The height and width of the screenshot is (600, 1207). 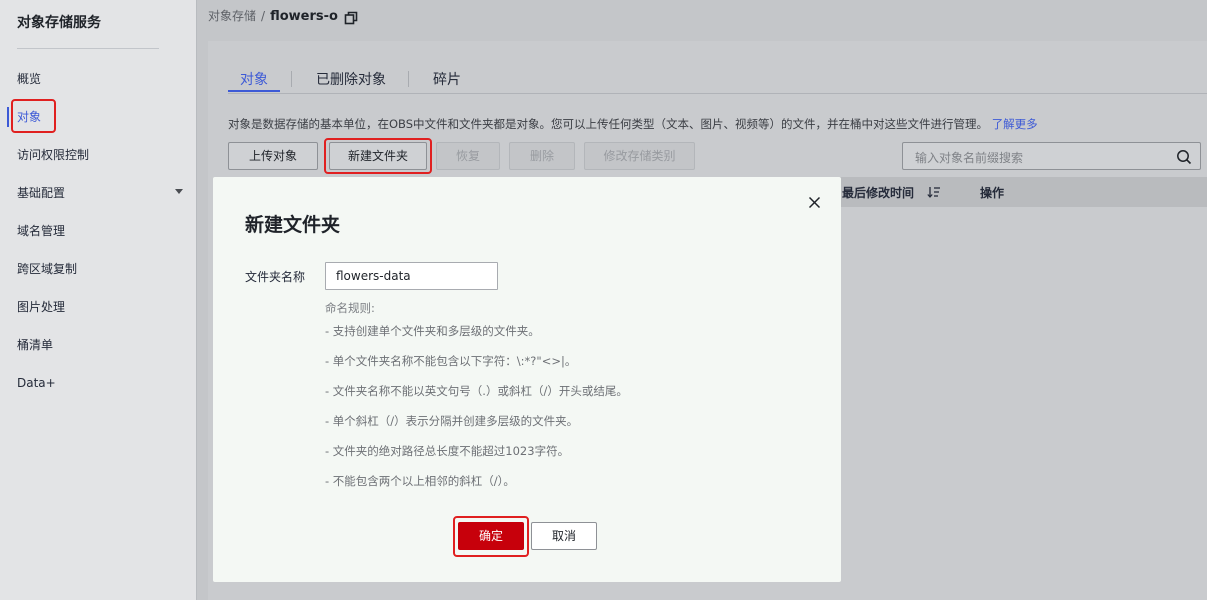 What do you see at coordinates (8, 117) in the screenshot?
I see `sidebar-active-indicator` at bounding box center [8, 117].